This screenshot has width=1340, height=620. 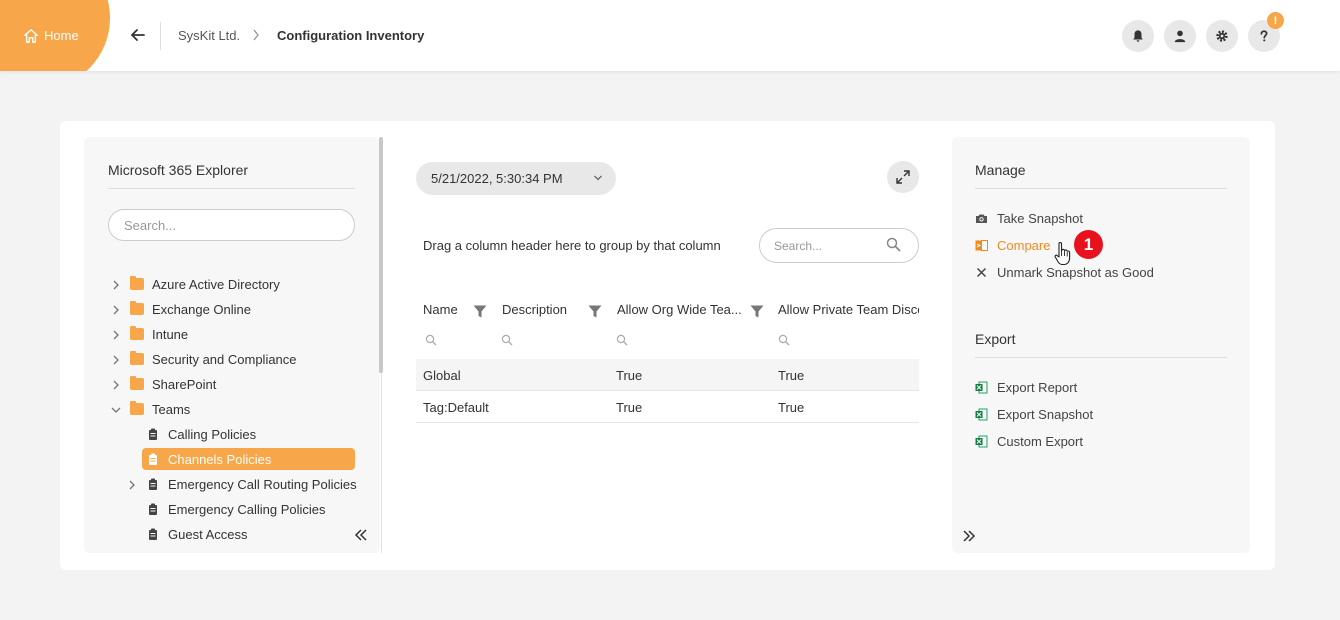 I want to click on table-row: Global True True, so click(x=667, y=375).